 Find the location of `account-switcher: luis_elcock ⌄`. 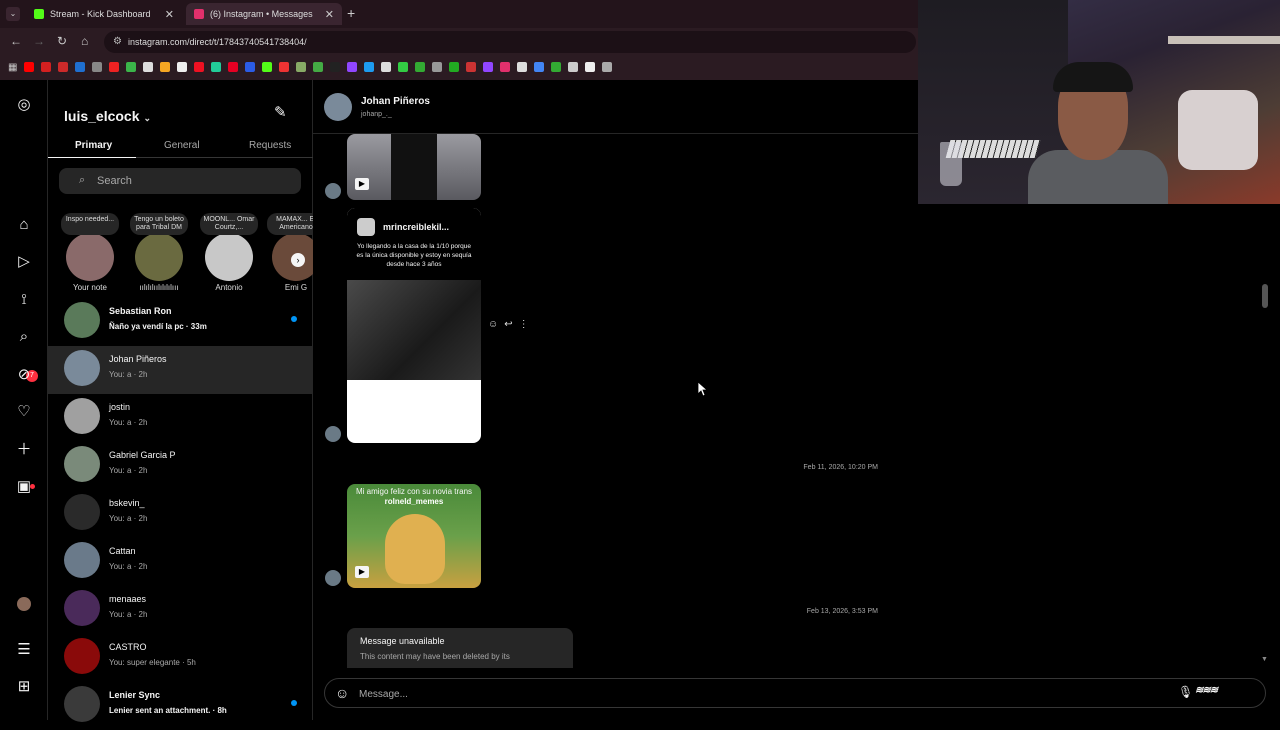

account-switcher: luis_elcock ⌄ is located at coordinates (107, 116).